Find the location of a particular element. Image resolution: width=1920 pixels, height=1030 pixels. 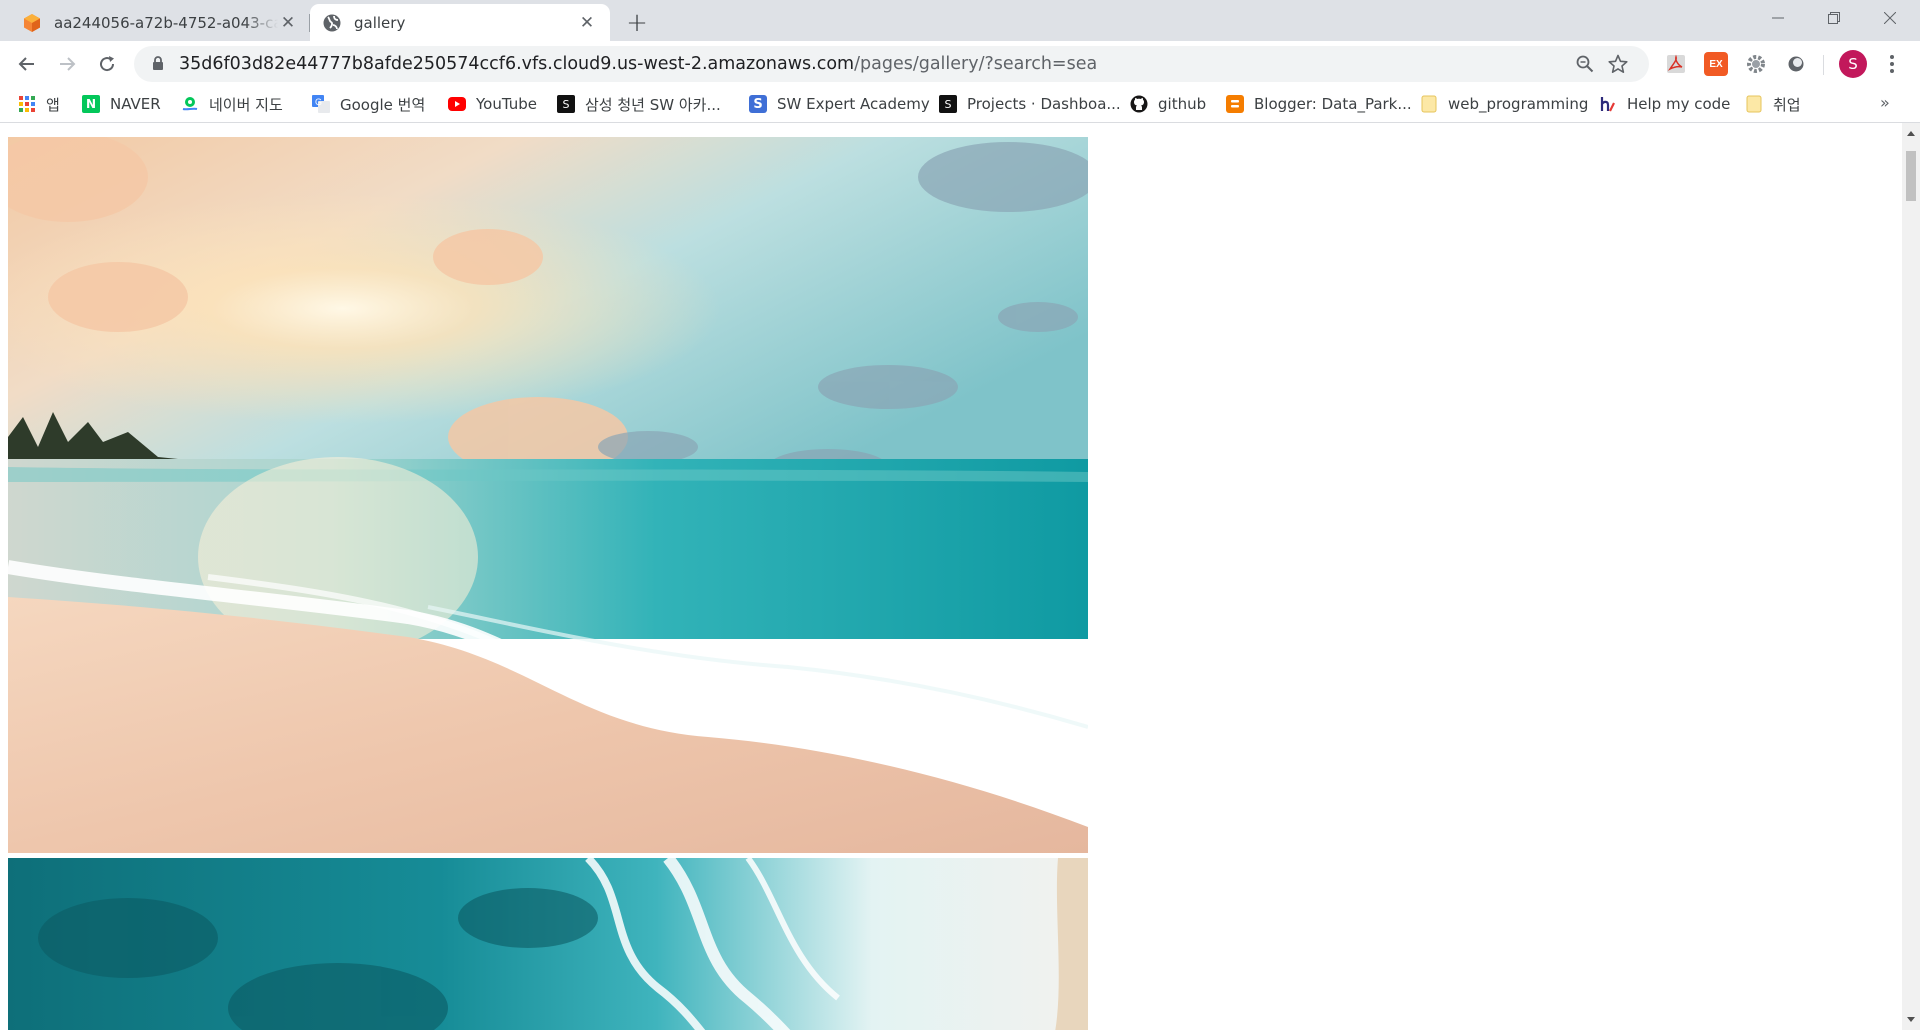

bookmark-folder-web-programming: web_programming is located at coordinates (1504, 104).